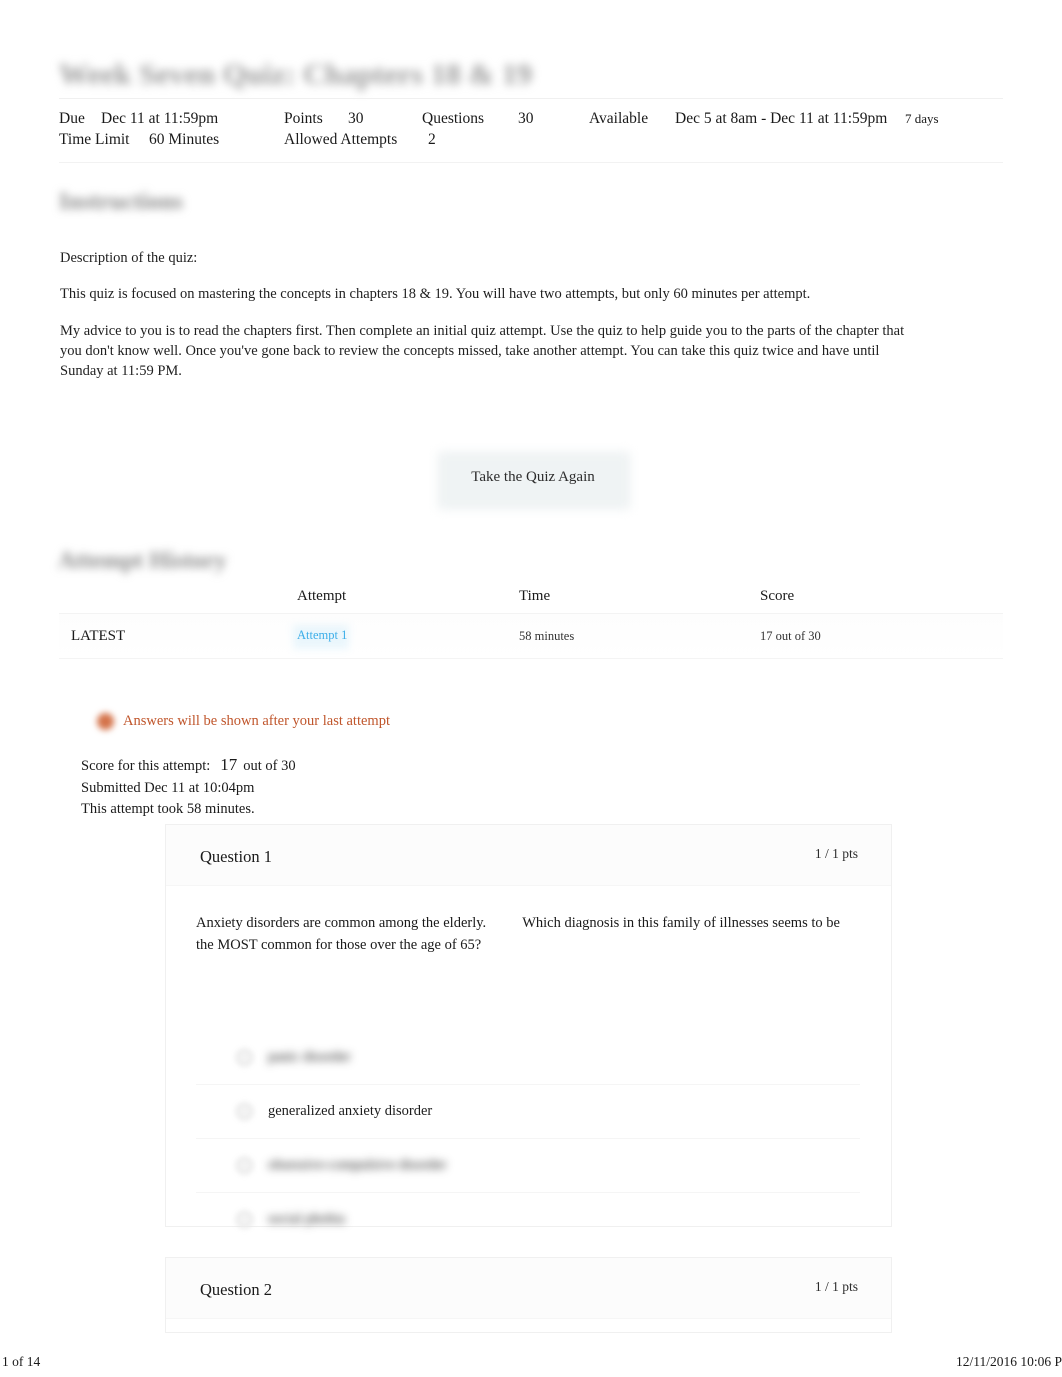 This screenshot has width=1062, height=1377. I want to click on question-card: Question 2 1 / 1 pts, so click(528, 1295).